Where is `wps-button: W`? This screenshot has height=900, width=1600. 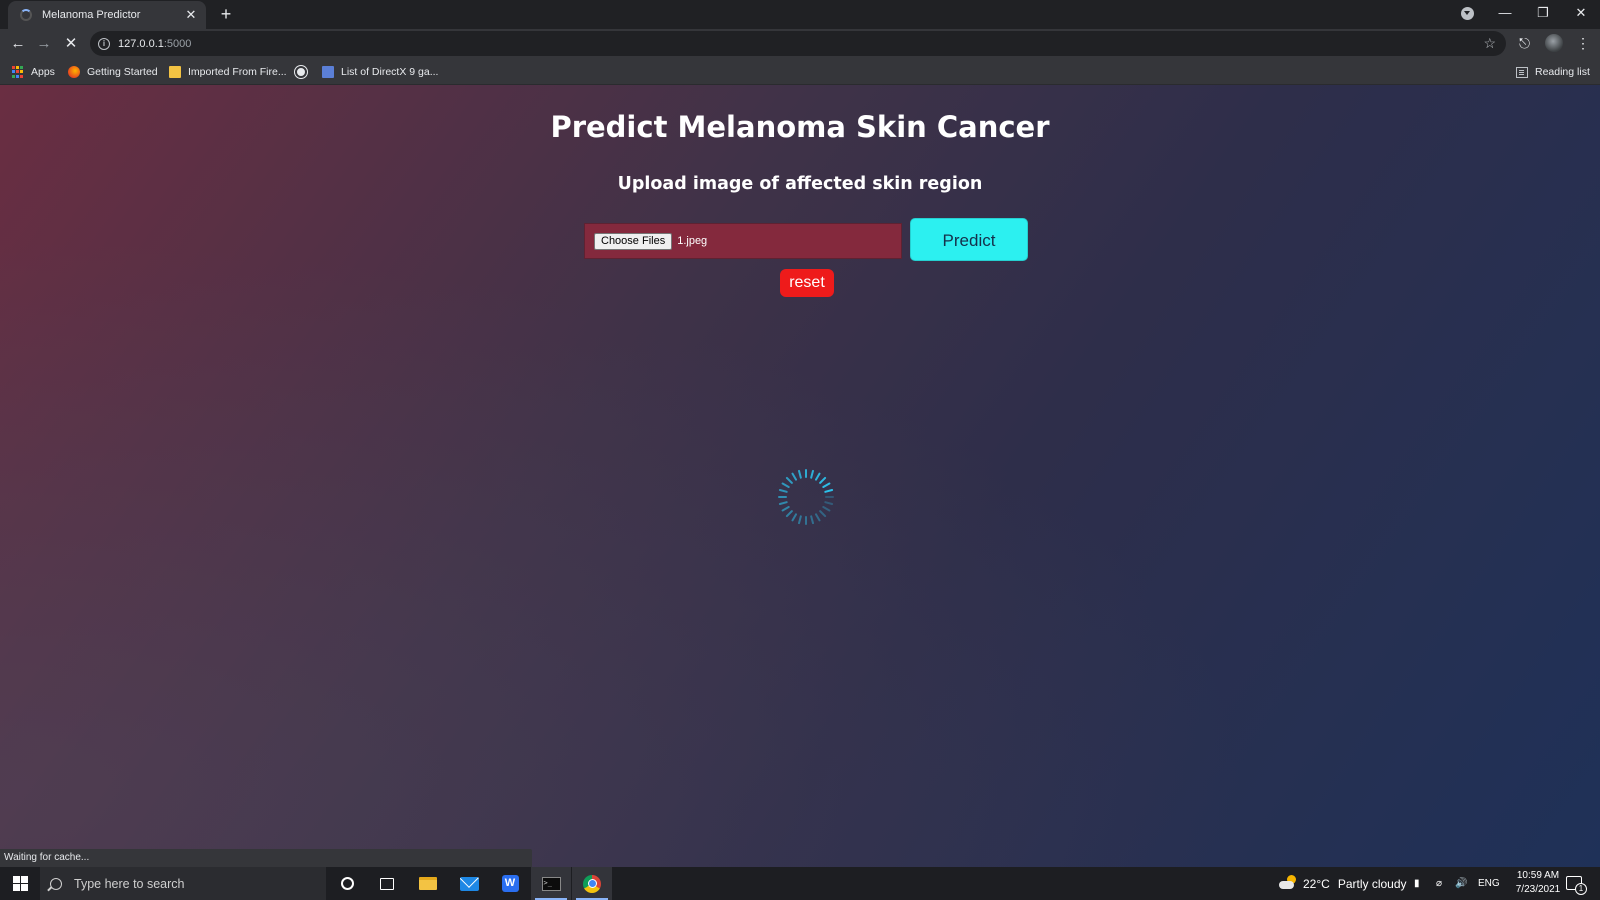
wps-button: W is located at coordinates (510, 883).